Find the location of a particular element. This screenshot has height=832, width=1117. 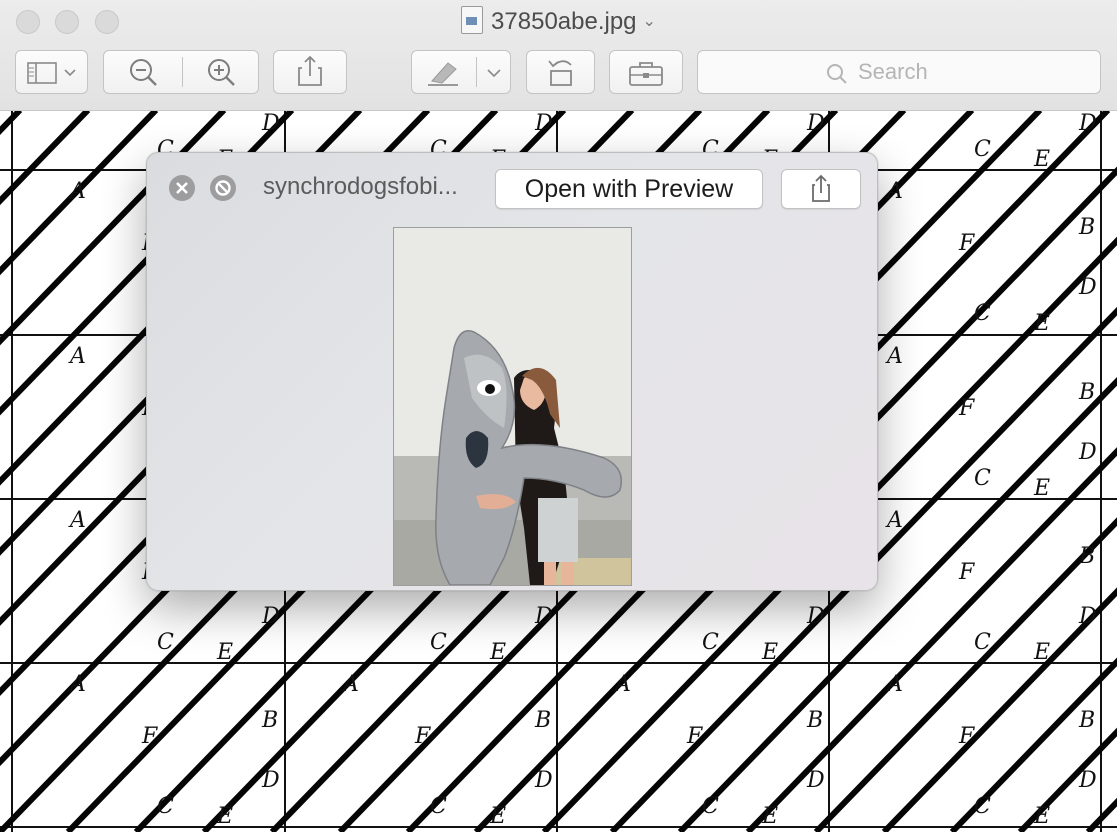

chevron-down-icon: ⌄ is located at coordinates (649, 21).